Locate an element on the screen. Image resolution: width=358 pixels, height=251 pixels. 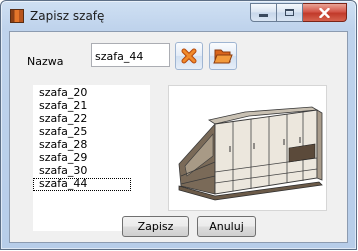
wardrobe-app-icon is located at coordinates (17, 16).